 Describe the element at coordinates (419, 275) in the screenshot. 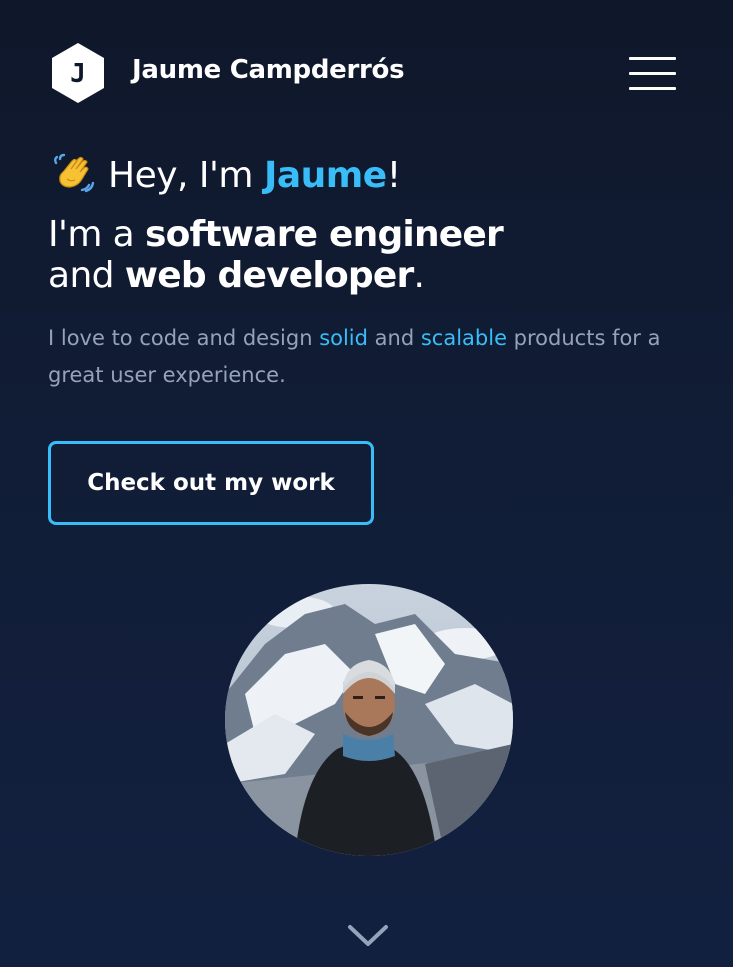

I see `headline-period: .` at that location.